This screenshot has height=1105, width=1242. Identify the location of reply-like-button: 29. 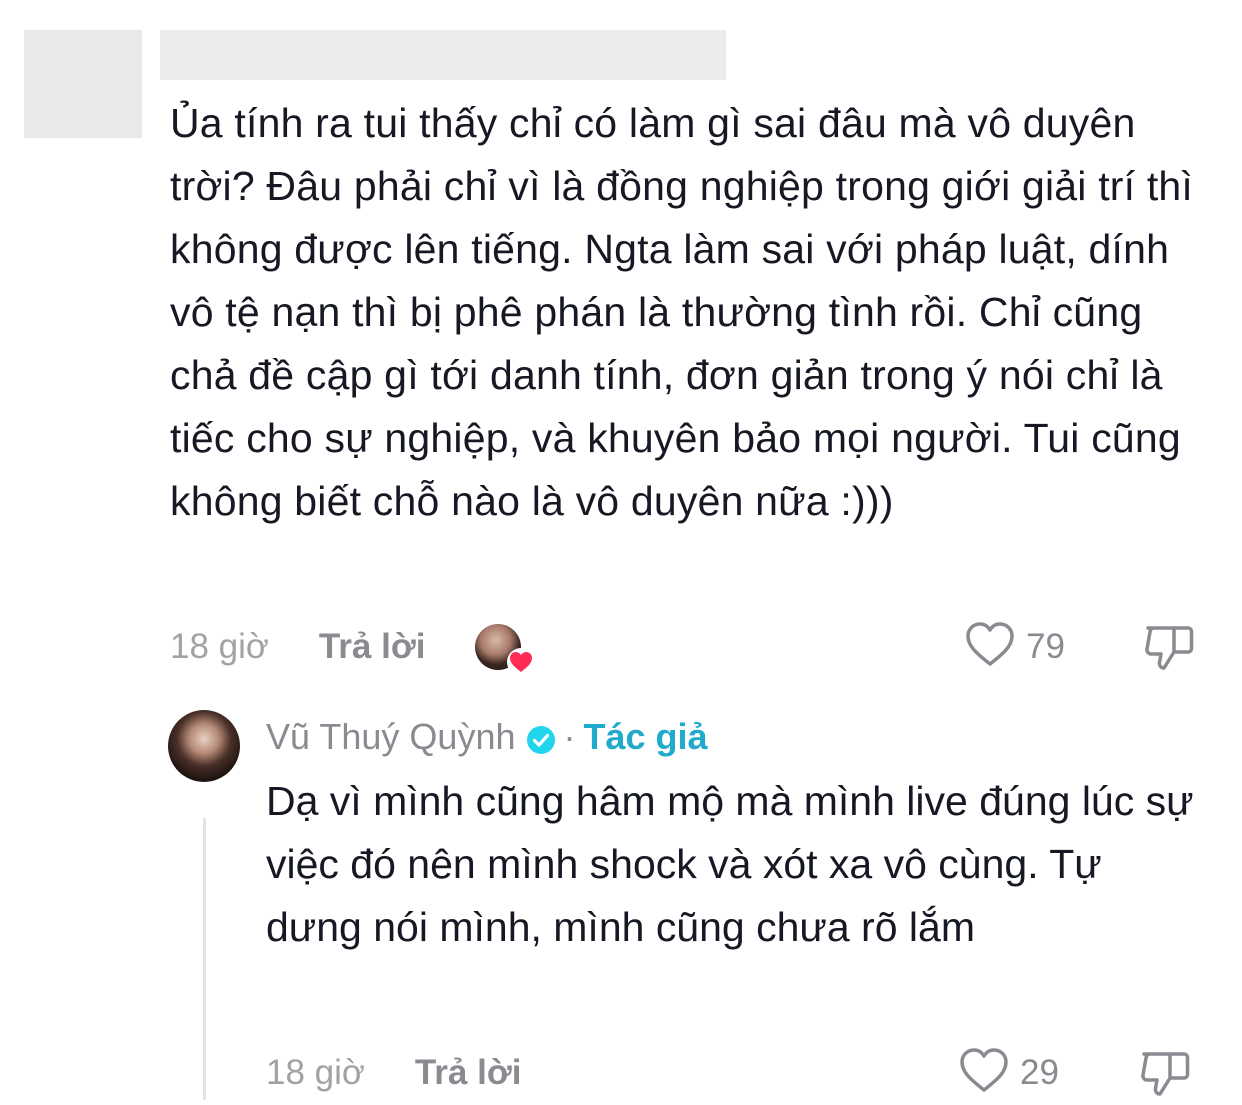
(1008, 1072).